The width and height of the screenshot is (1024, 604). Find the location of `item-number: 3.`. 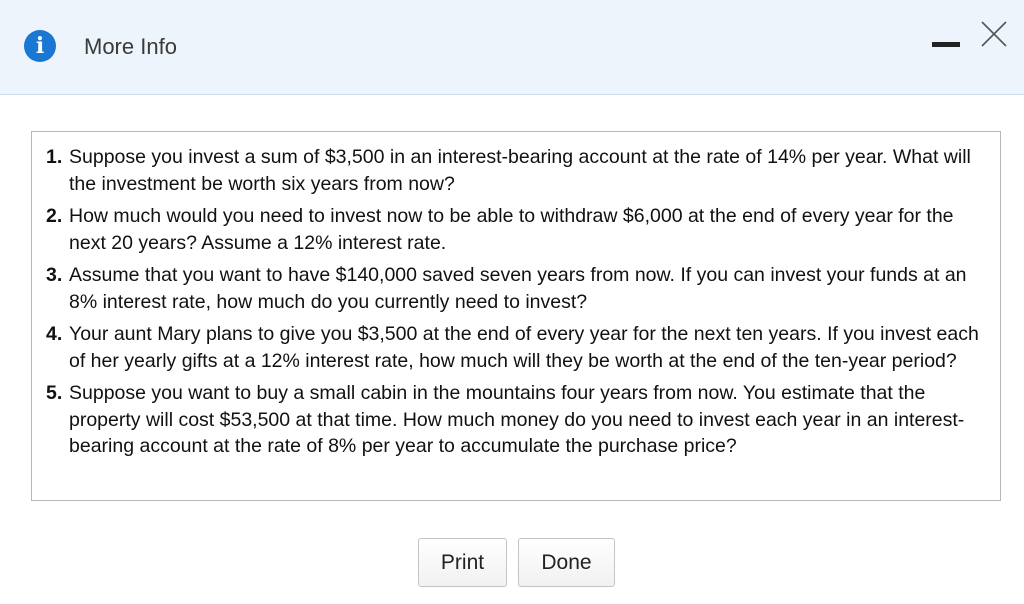

item-number: 3. is located at coordinates (54, 275).